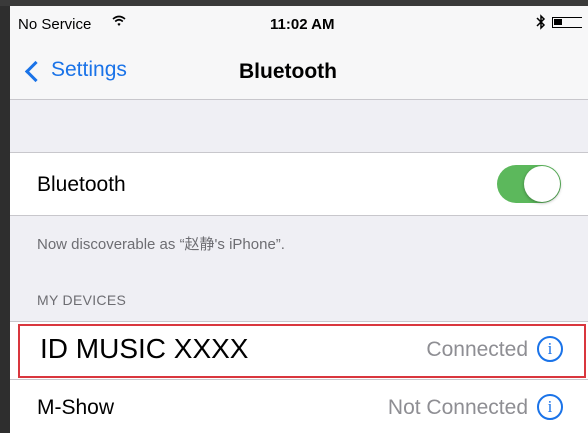 This screenshot has height=433, width=588. I want to click on device-row-m-show: M-Show Not Connected i, so click(299, 406).